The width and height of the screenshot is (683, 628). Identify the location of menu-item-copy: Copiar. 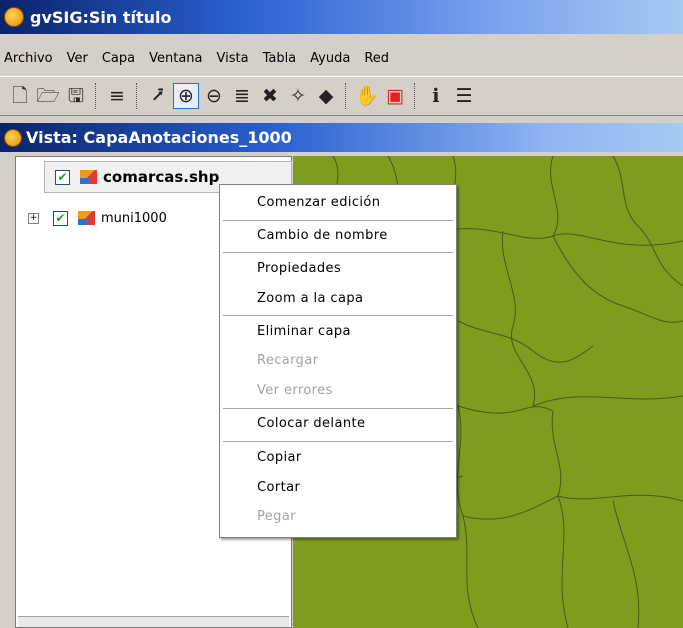
(279, 457).